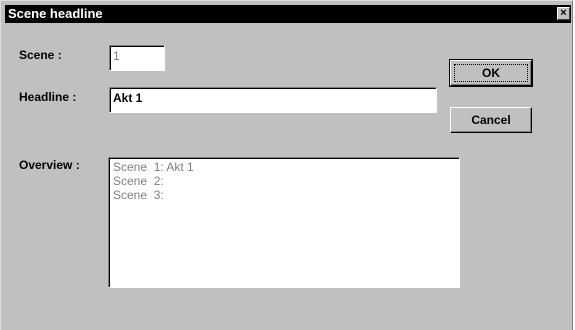  What do you see at coordinates (288, 14) in the screenshot?
I see `title-bar: Scene headline ×` at bounding box center [288, 14].